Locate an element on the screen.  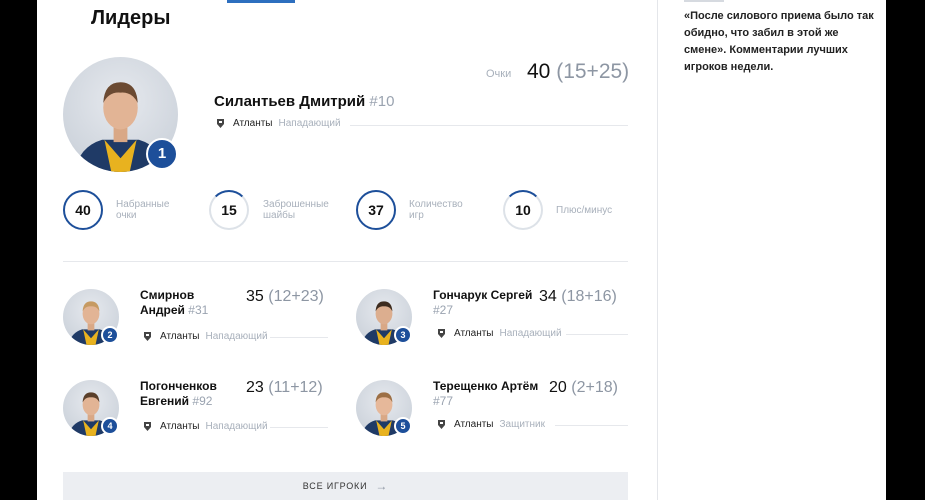
player-points-breakdown: (12+23) is located at coordinates (296, 296).